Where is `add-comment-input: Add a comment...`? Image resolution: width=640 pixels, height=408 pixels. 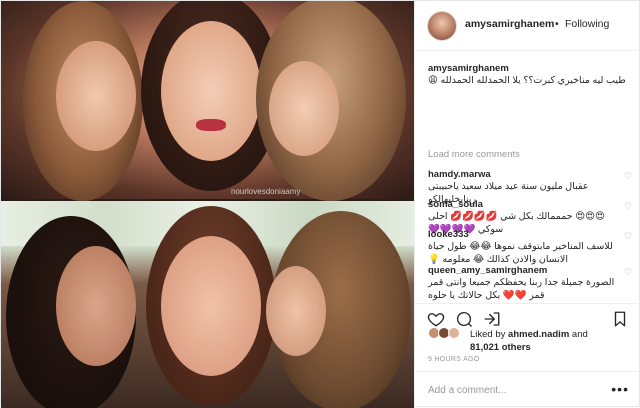
add-comment-input: Add a comment... is located at coordinates (467, 390).